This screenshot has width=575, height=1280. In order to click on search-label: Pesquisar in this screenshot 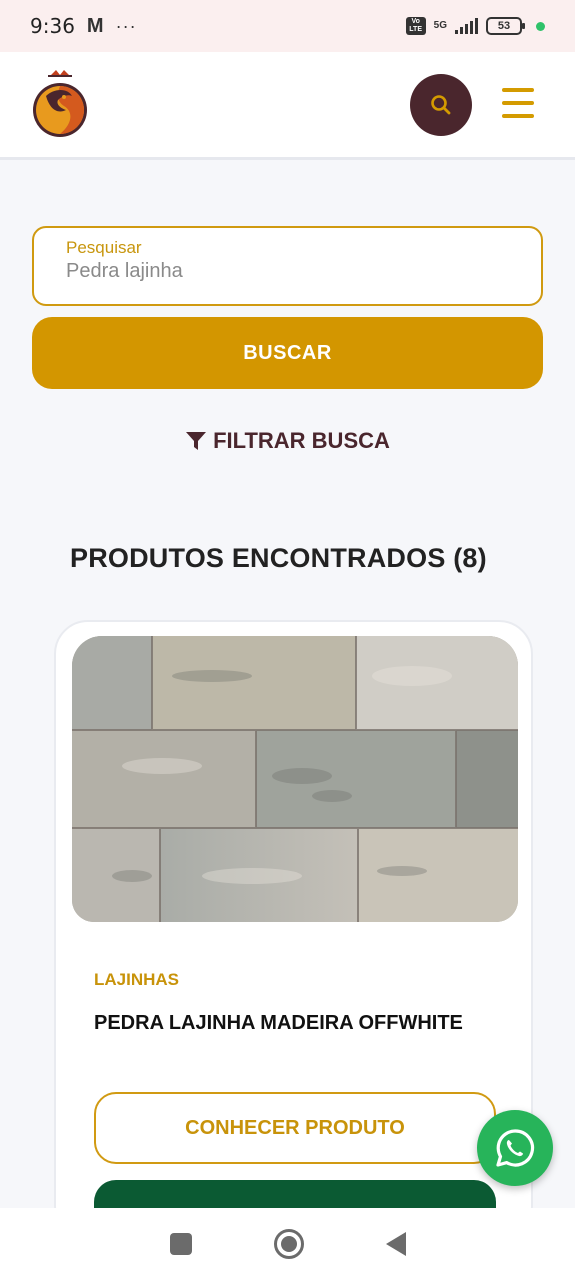, I will do `click(104, 247)`.